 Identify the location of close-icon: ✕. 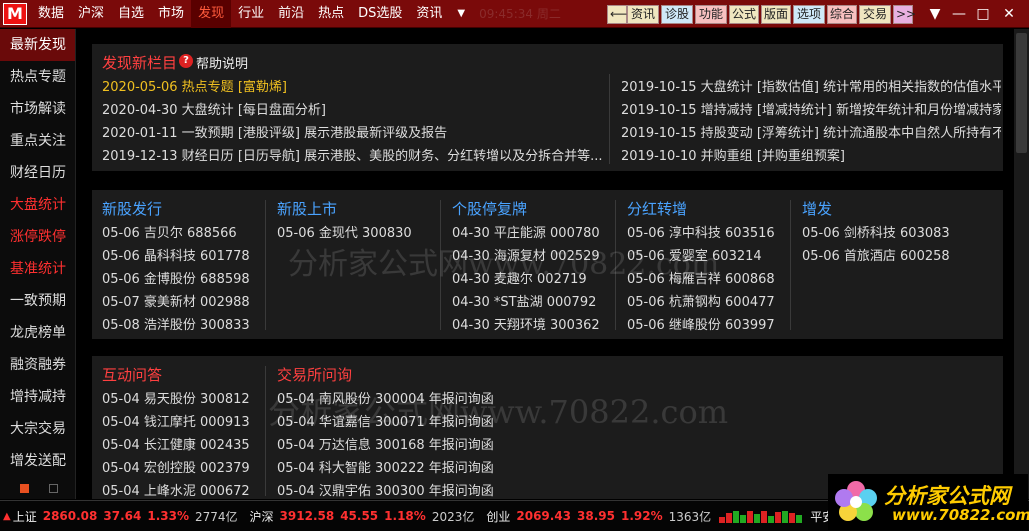
(1009, 14).